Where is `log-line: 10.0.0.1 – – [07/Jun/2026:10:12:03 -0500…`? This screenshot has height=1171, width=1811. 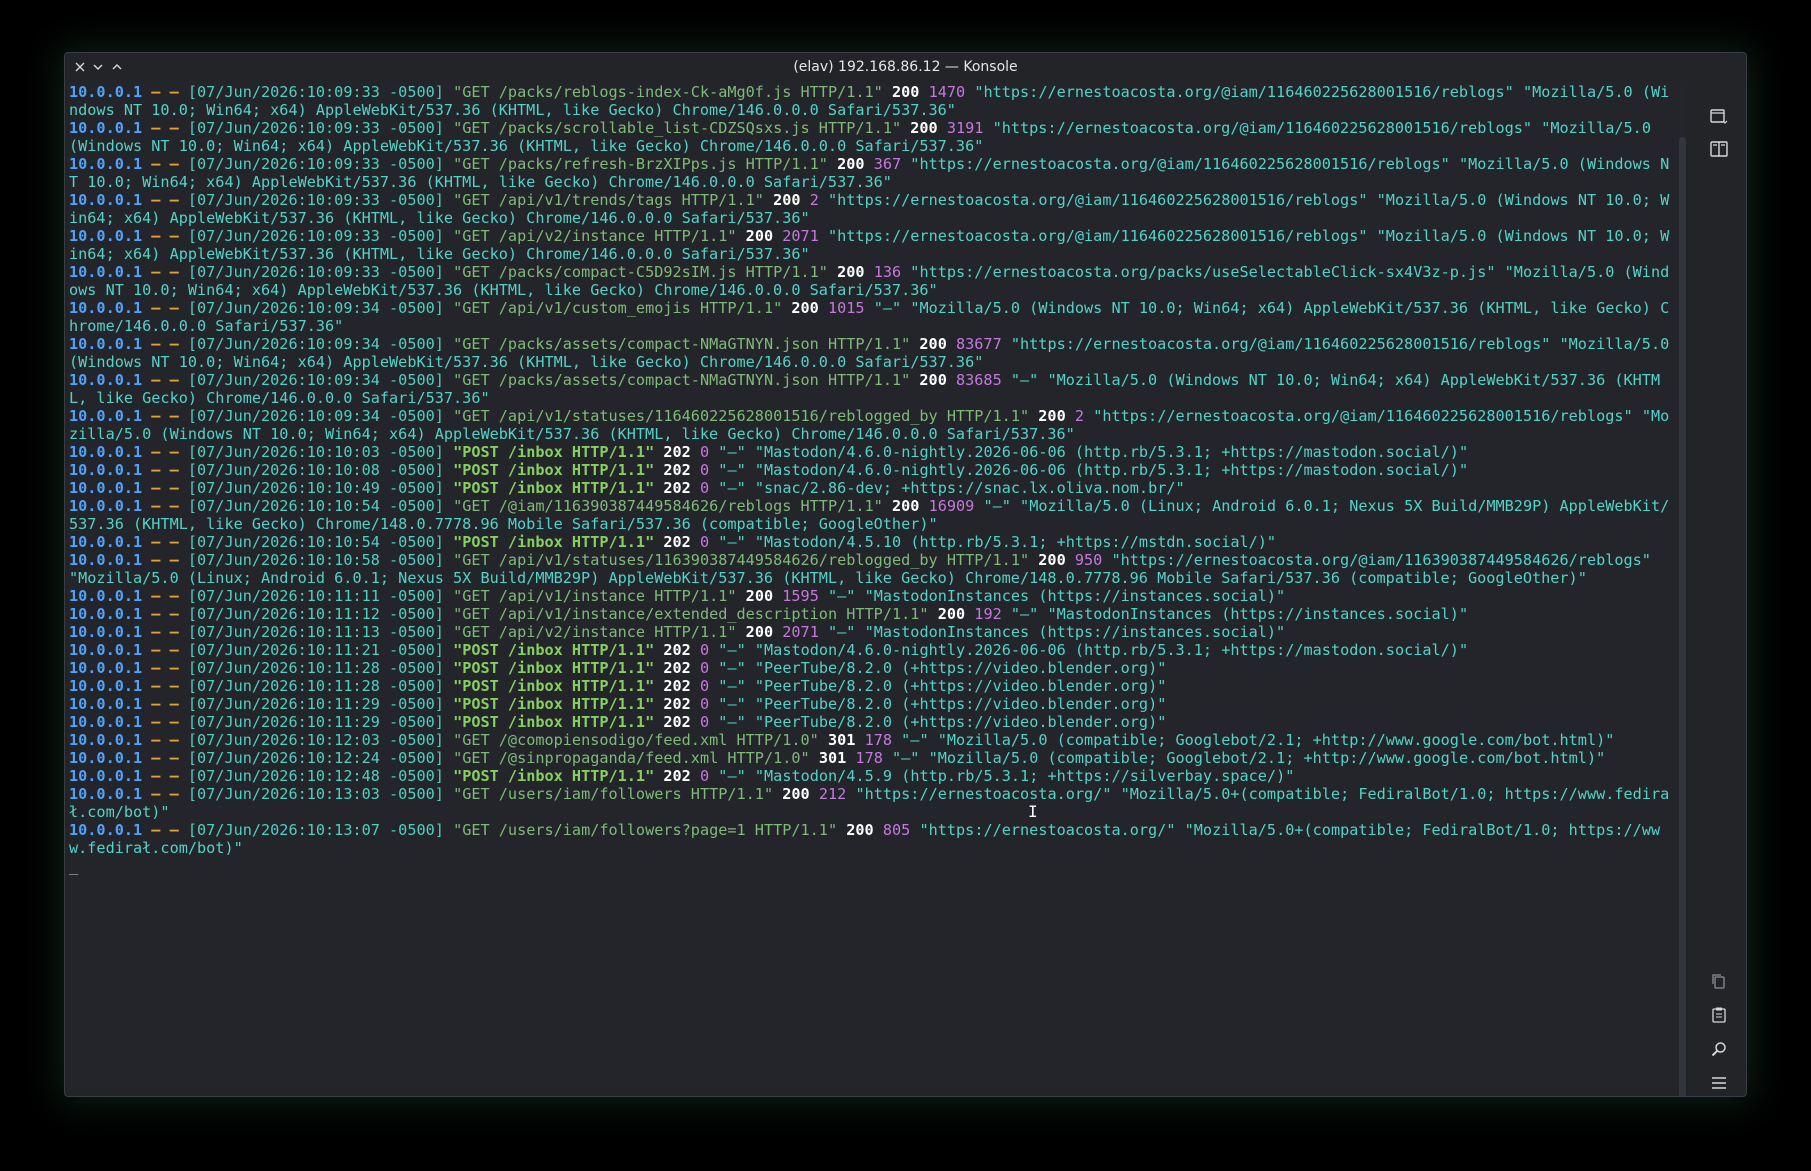
log-line: 10.0.0.1 – – [07/Jun/2026:10:12:03 -0500… is located at coordinates (873, 740).